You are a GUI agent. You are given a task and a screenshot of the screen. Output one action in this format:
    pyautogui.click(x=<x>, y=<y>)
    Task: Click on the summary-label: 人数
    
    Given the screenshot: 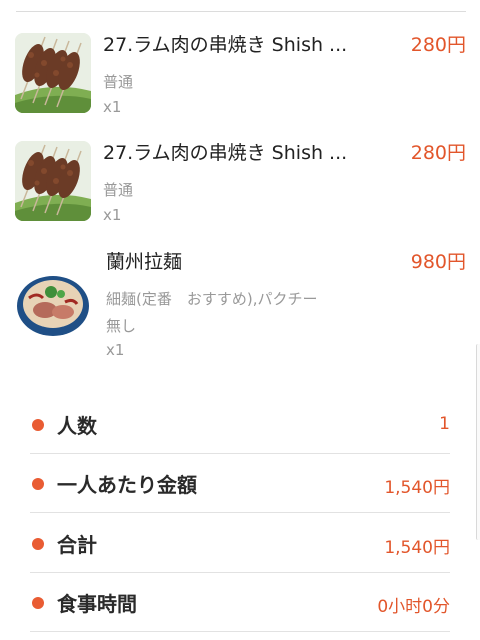 What is the action you would take?
    pyautogui.click(x=77, y=426)
    